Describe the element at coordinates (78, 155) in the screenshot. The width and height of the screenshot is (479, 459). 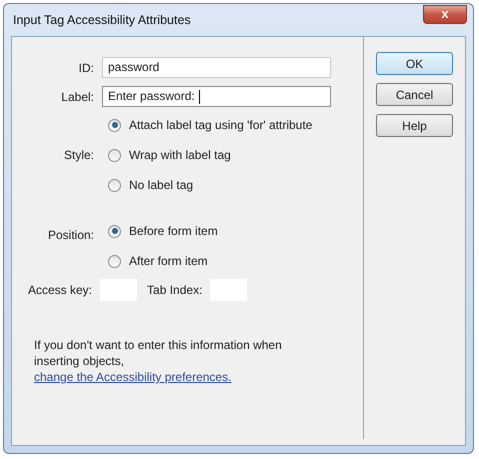
I see `group-label: Style:` at that location.